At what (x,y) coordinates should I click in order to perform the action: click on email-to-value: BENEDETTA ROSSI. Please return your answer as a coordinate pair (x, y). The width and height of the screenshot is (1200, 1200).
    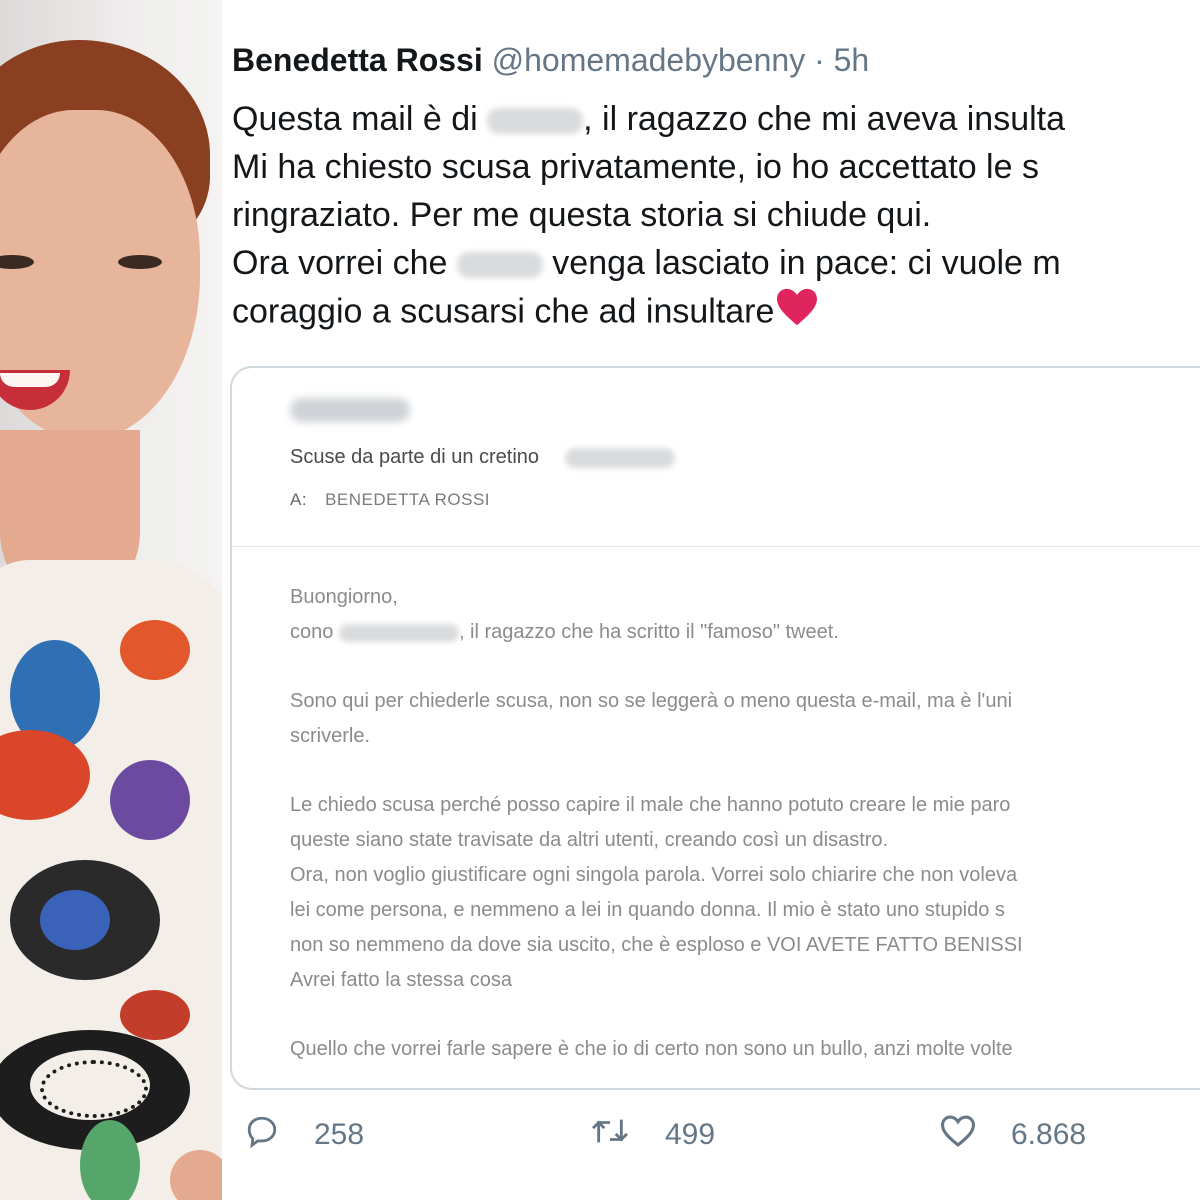
    Looking at the image, I should click on (408, 499).